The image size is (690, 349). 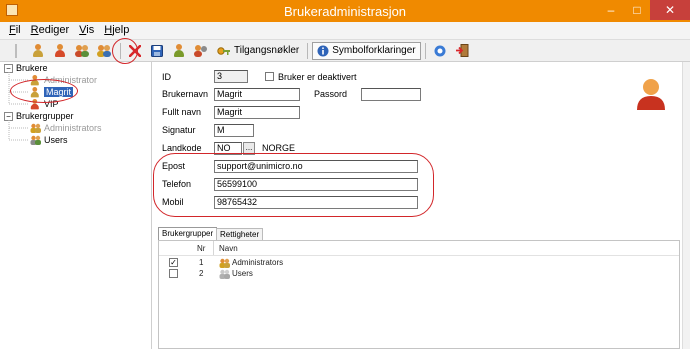 I want to click on menu-bar: Fil Rediger Vis Hjelp, so click(x=345, y=31).